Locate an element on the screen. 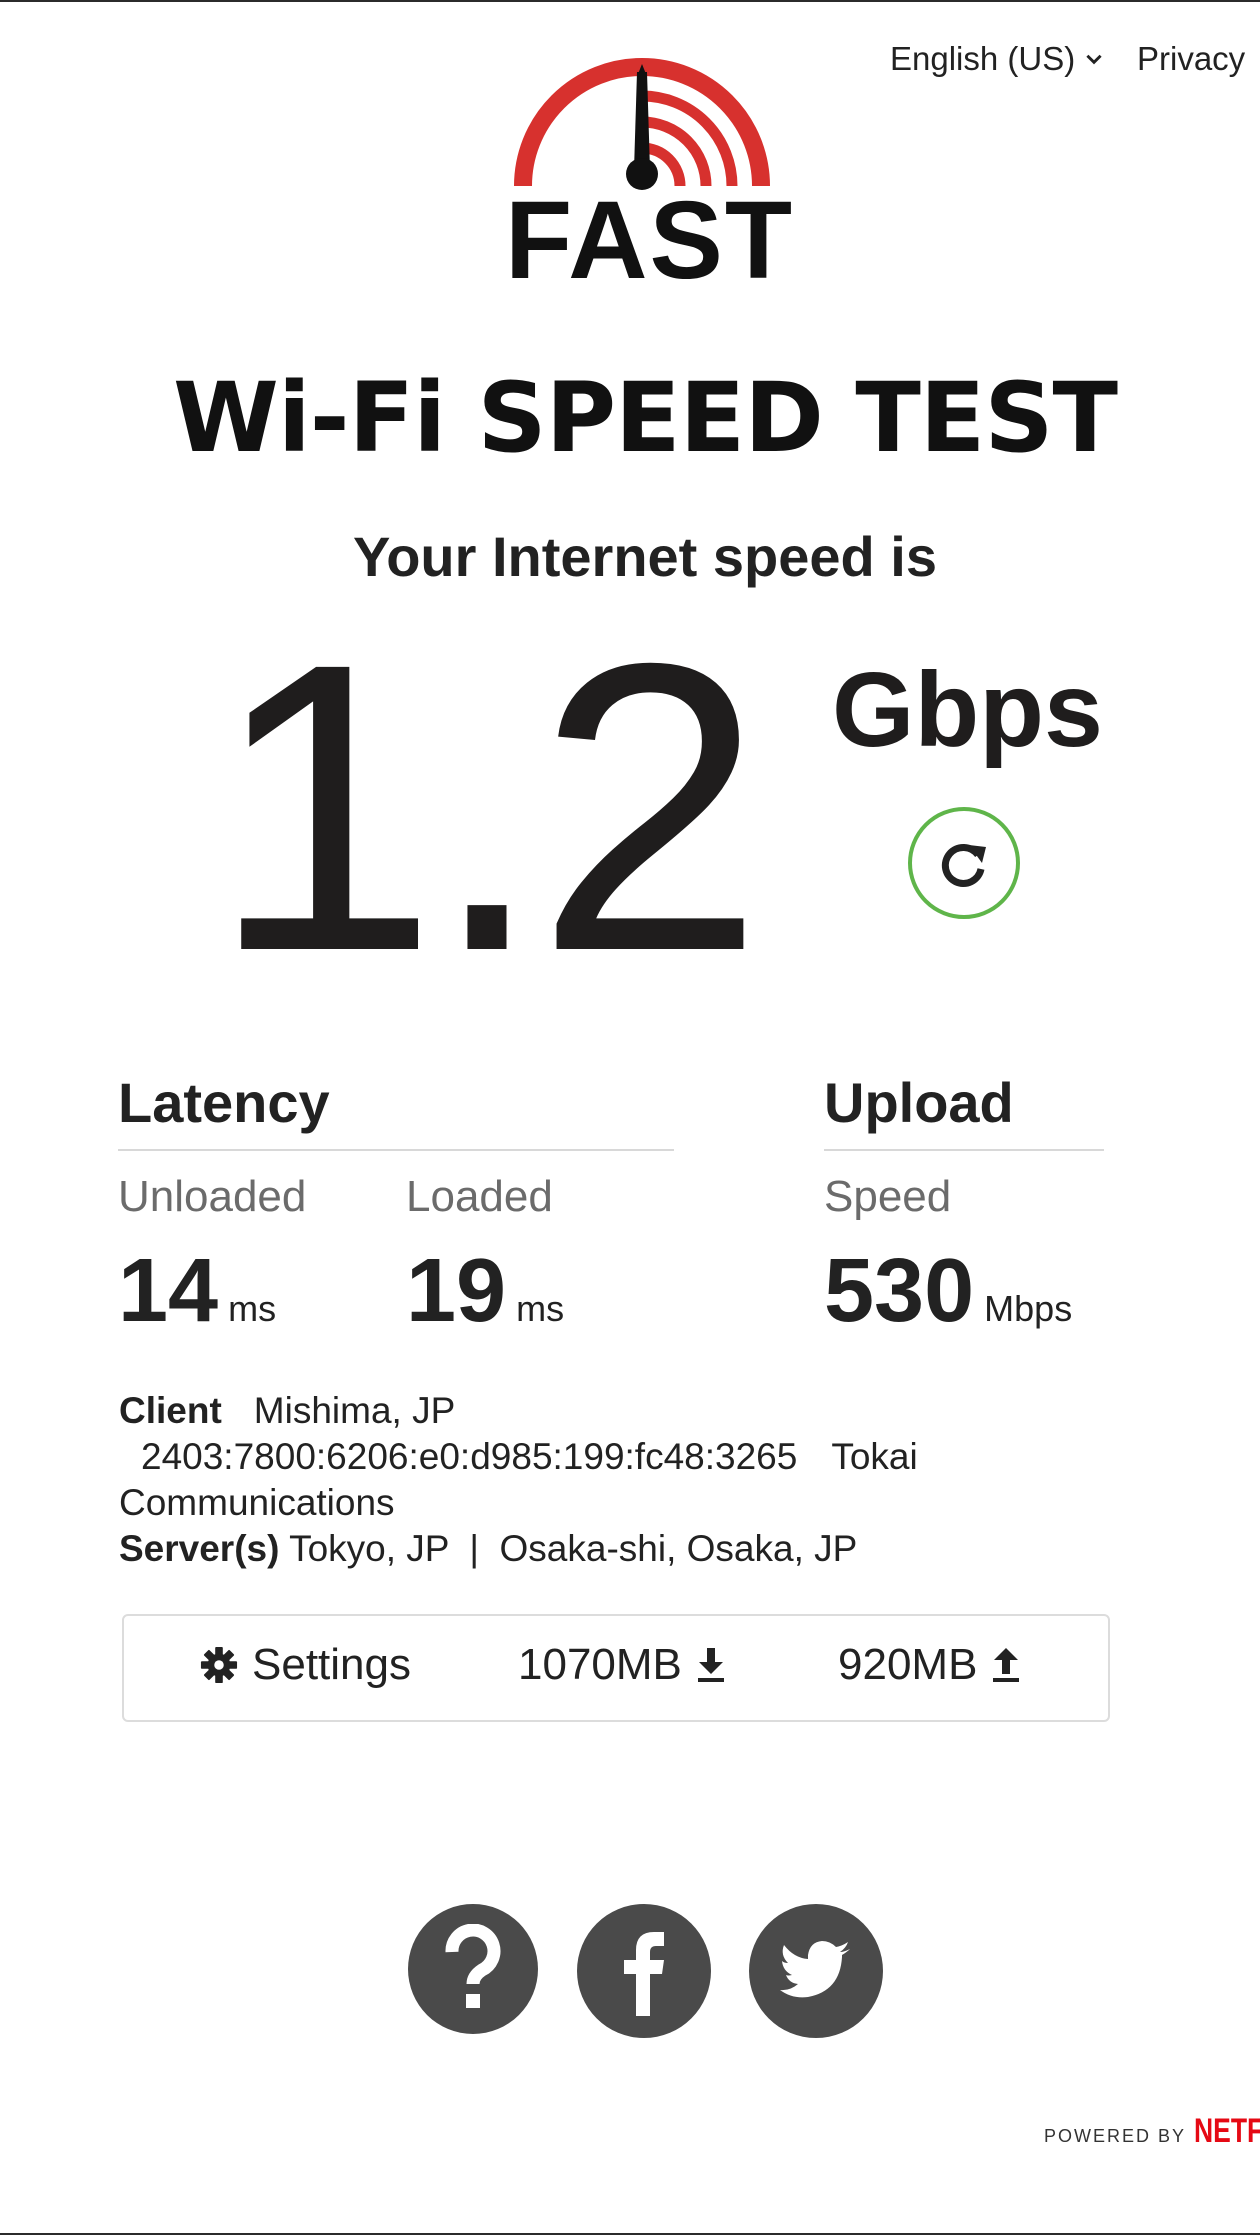  download-data-usage: 1070MB is located at coordinates (622, 1665).